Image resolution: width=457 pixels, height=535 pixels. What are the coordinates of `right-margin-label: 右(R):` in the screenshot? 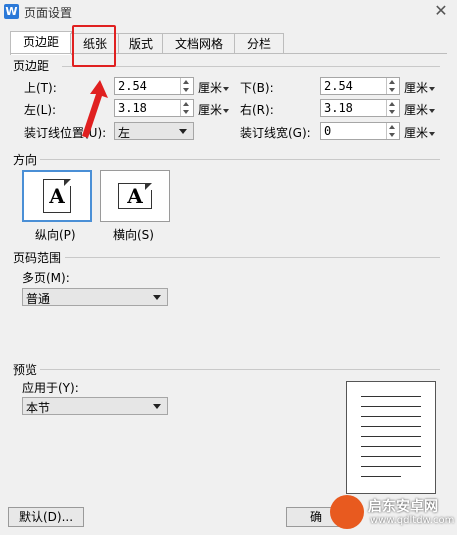 It's located at (257, 110).